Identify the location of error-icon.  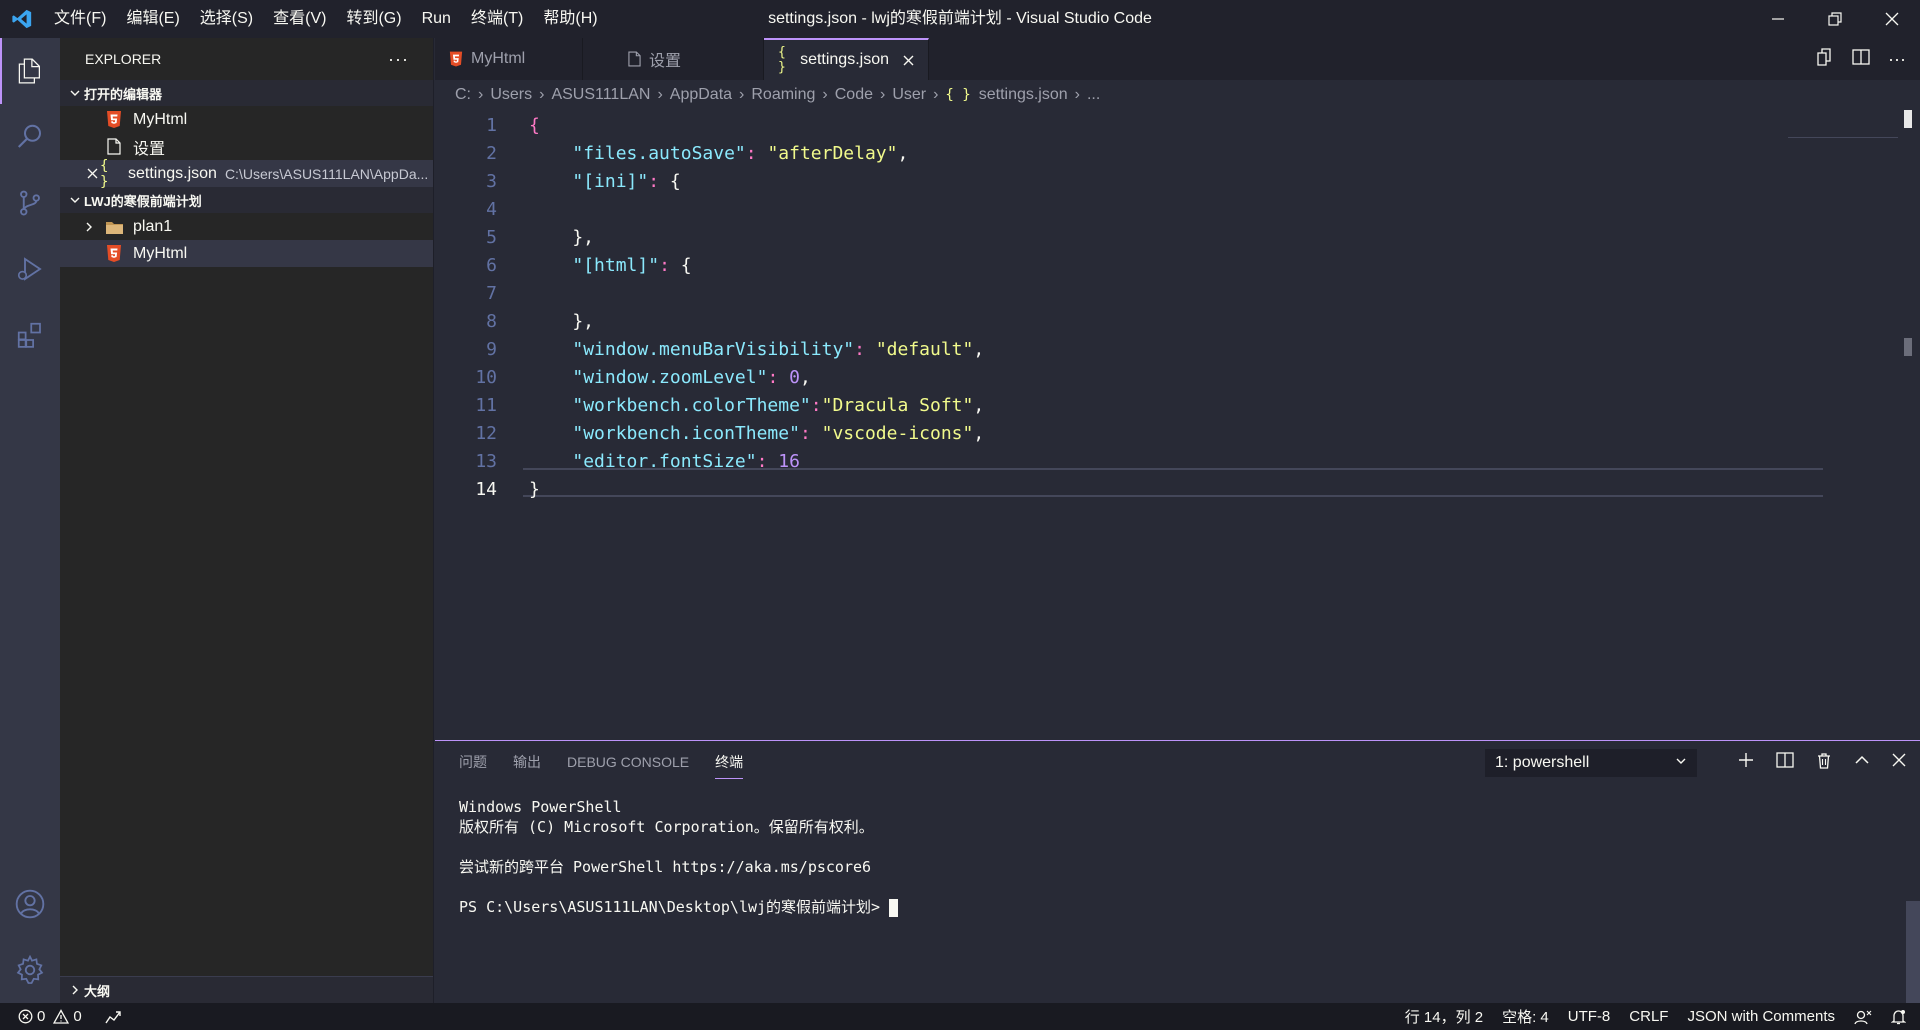
(25, 1016).